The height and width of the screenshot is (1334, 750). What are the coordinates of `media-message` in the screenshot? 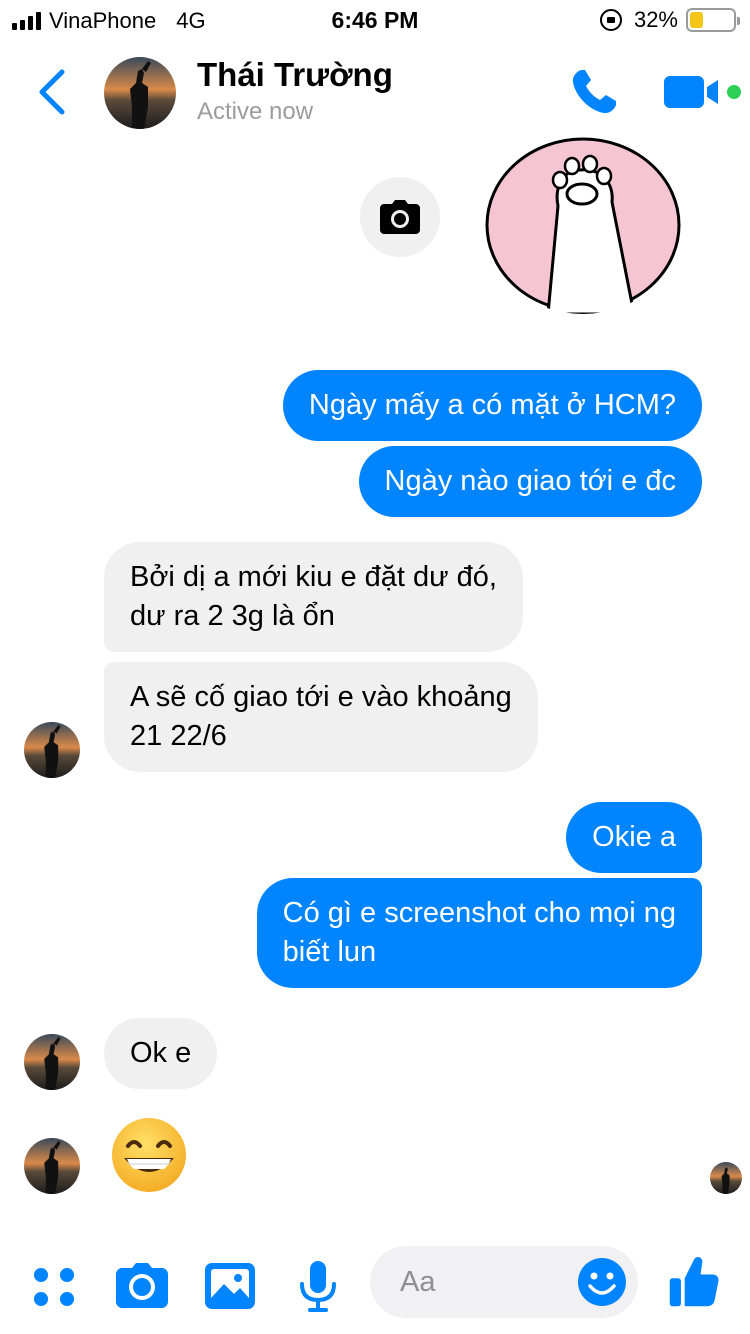 It's located at (375, 228).